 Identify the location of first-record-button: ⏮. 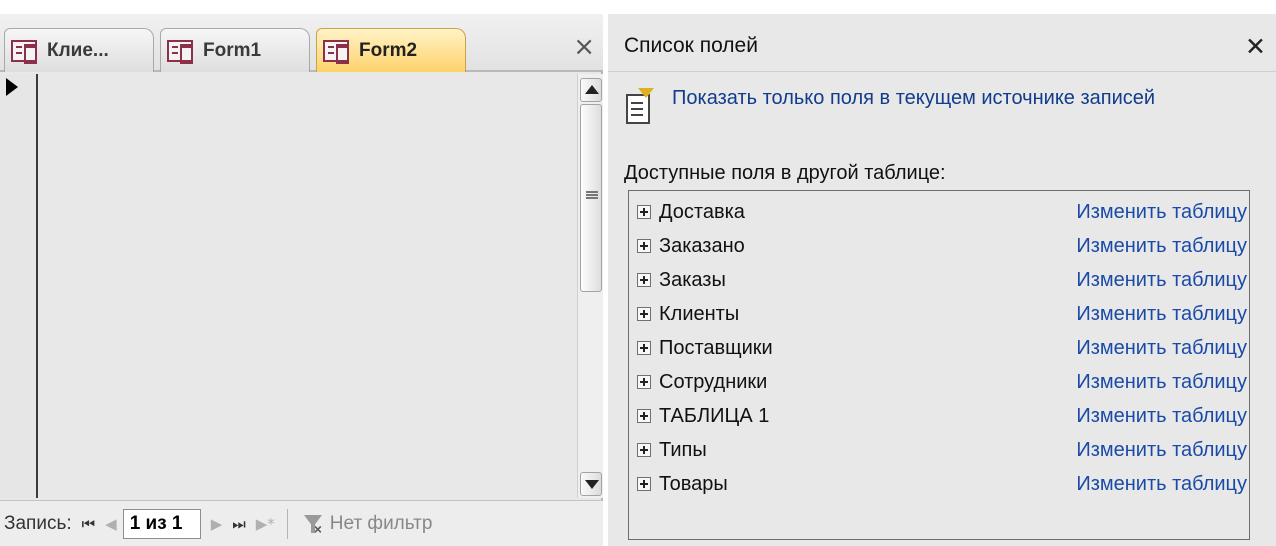
(89, 524).